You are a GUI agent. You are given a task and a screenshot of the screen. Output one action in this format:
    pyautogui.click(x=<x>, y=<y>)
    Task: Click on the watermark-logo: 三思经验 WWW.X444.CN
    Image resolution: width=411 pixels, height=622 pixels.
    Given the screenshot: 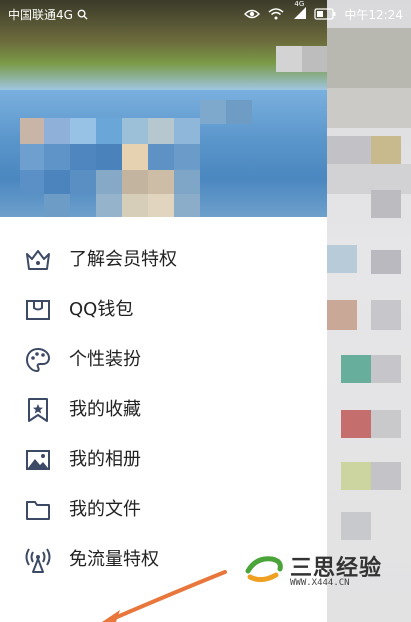 What is the action you would take?
    pyautogui.click(x=322, y=570)
    